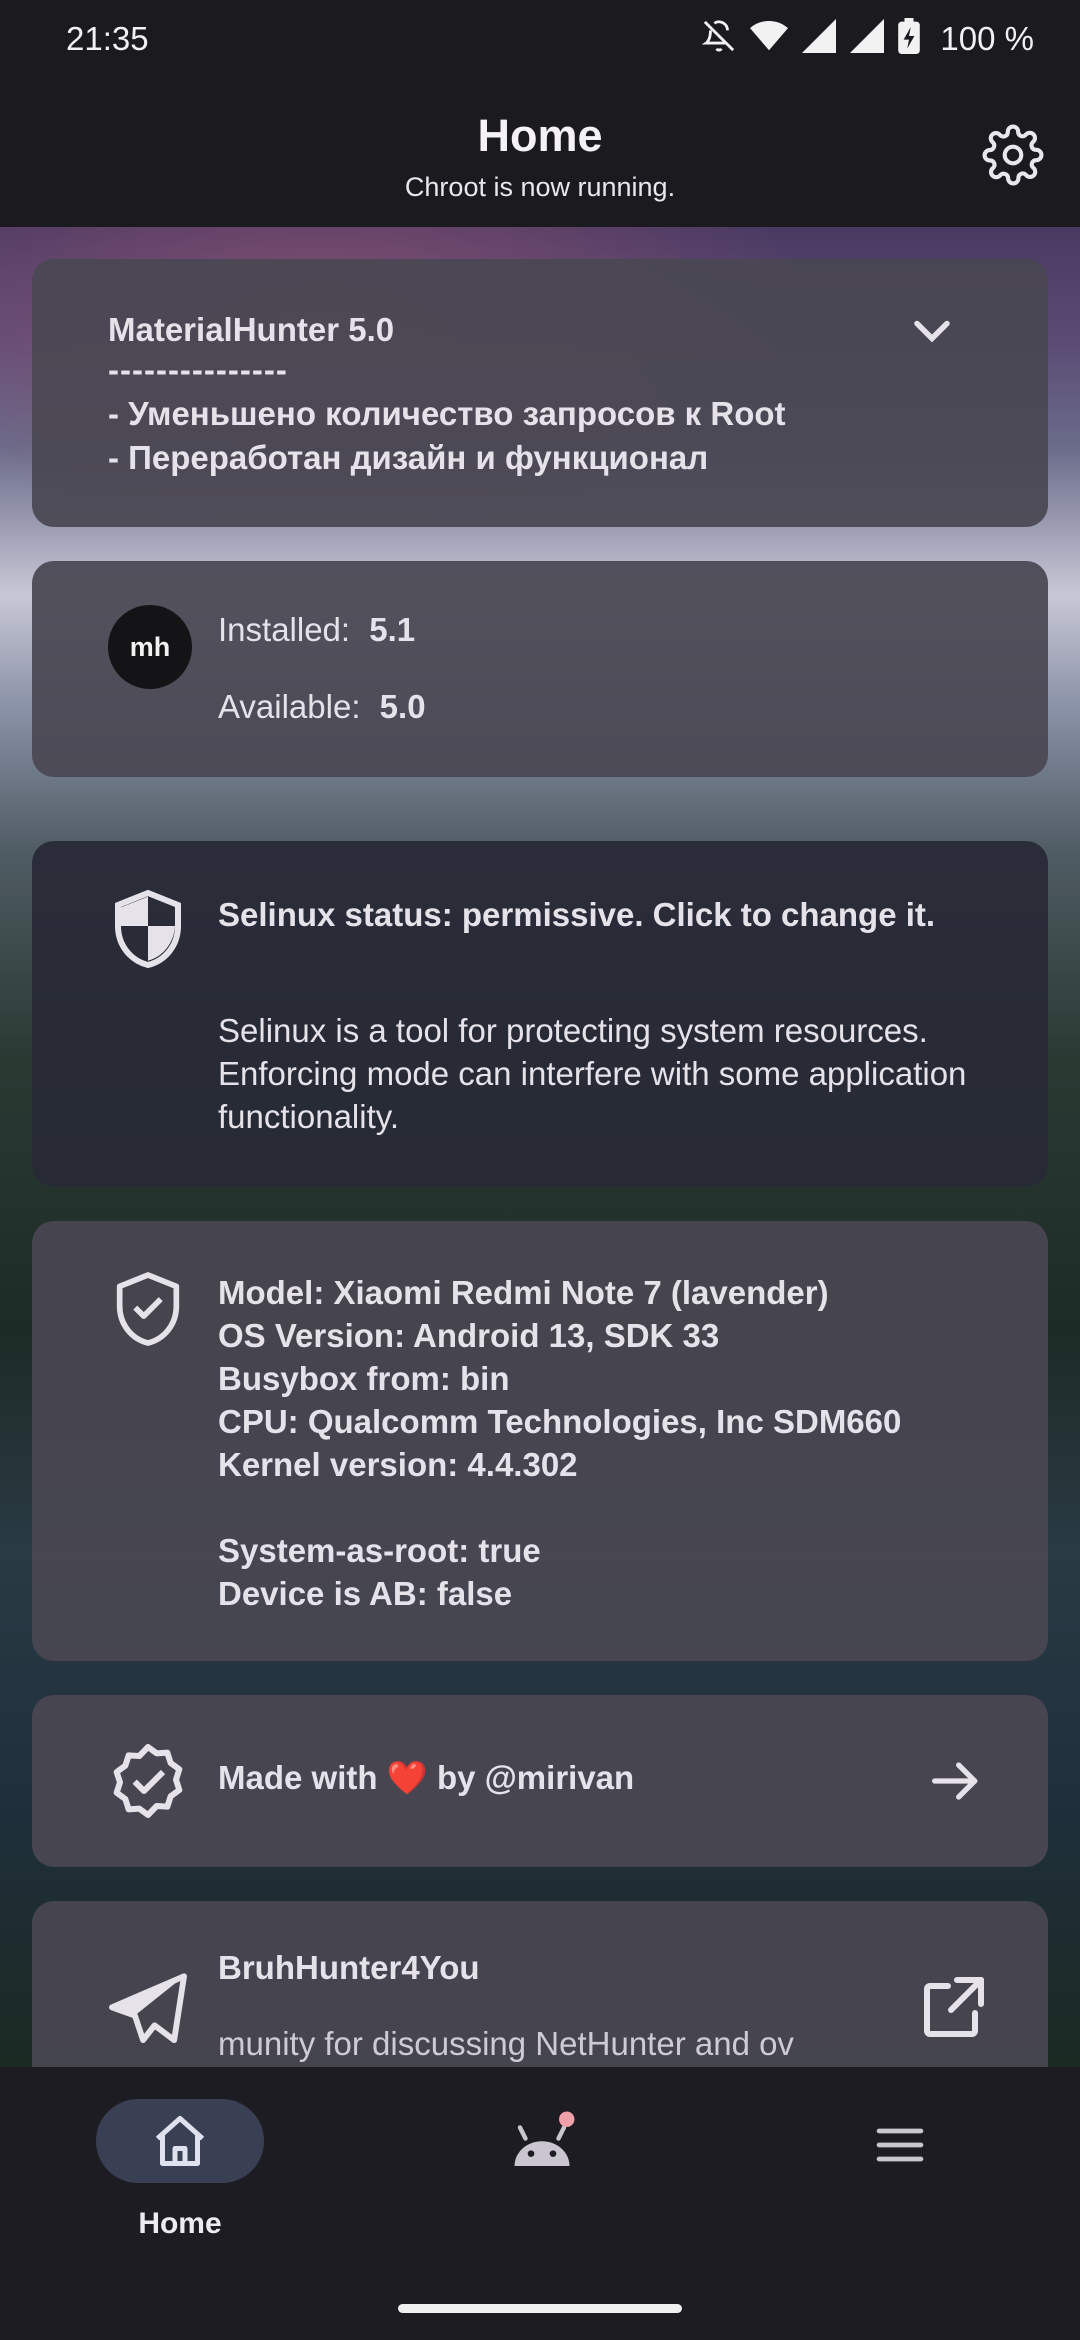  What do you see at coordinates (769, 38) in the screenshot?
I see `wifi-icon` at bounding box center [769, 38].